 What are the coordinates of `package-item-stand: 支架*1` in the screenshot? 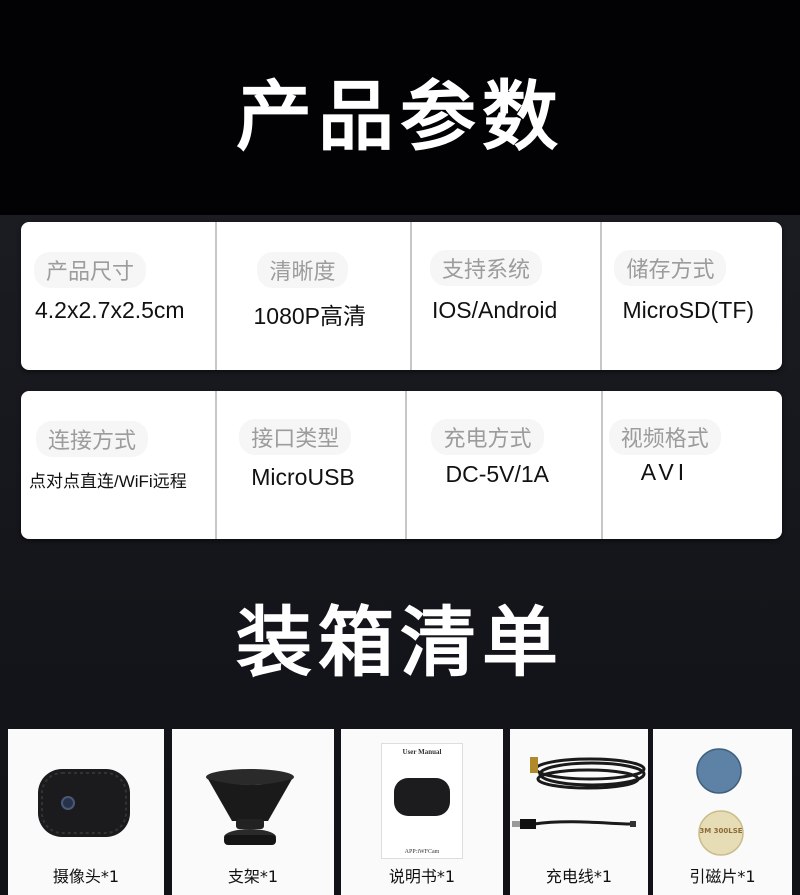 It's located at (253, 812).